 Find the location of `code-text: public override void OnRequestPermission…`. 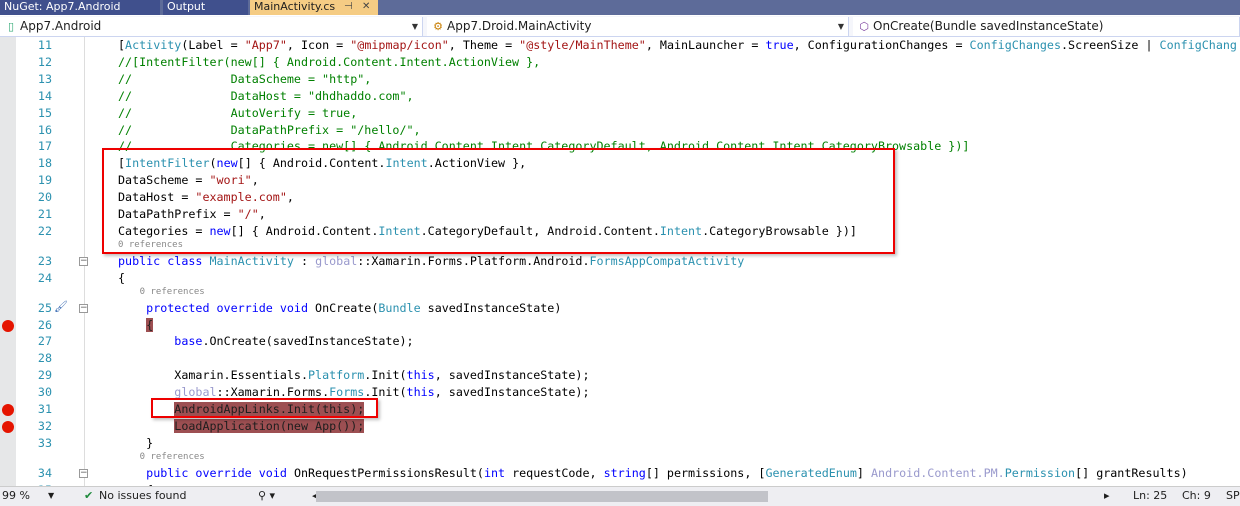

code-text: public override void OnRequestPermission… is located at coordinates (653, 473).